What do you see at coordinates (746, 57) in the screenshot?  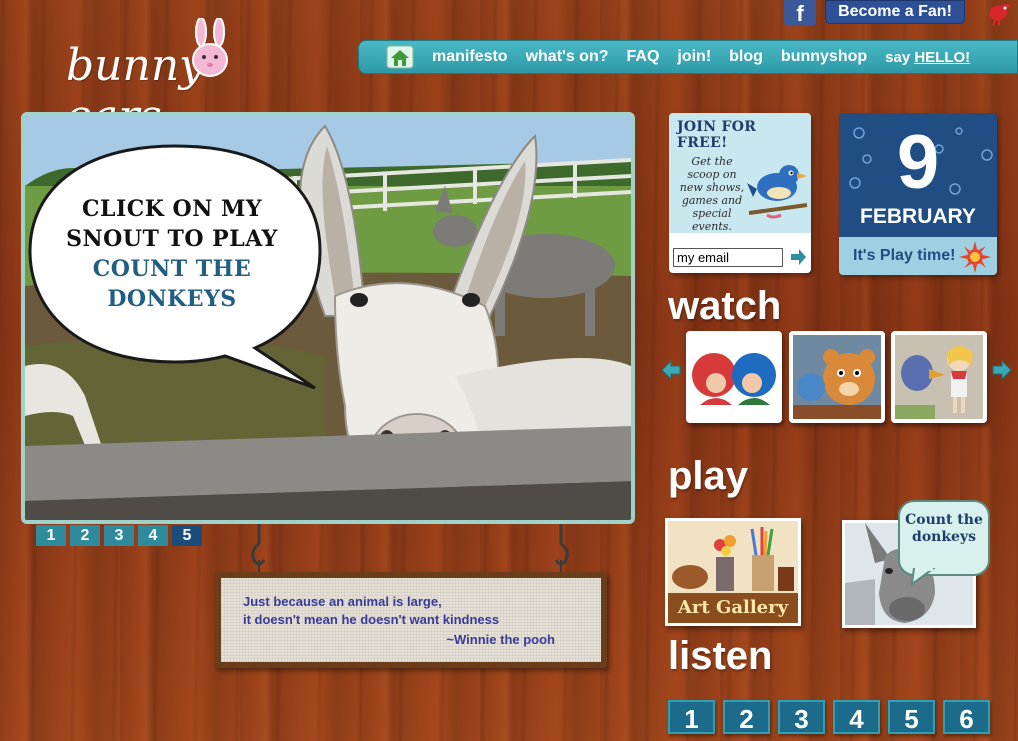 I see `nav-blog: blog` at bounding box center [746, 57].